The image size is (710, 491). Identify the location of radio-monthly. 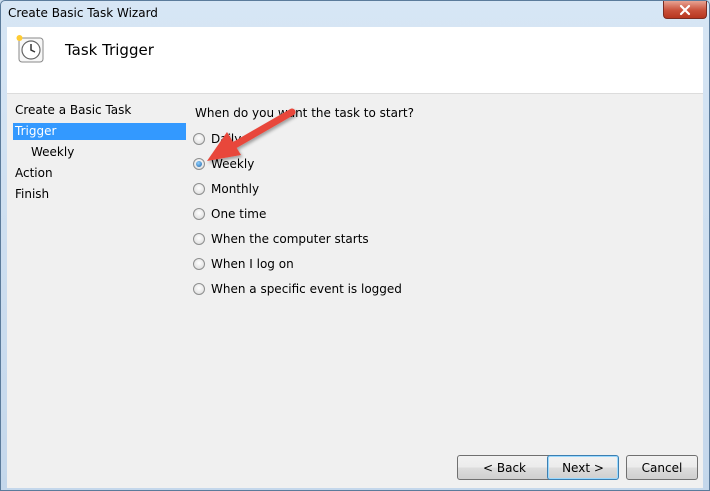
(199, 189).